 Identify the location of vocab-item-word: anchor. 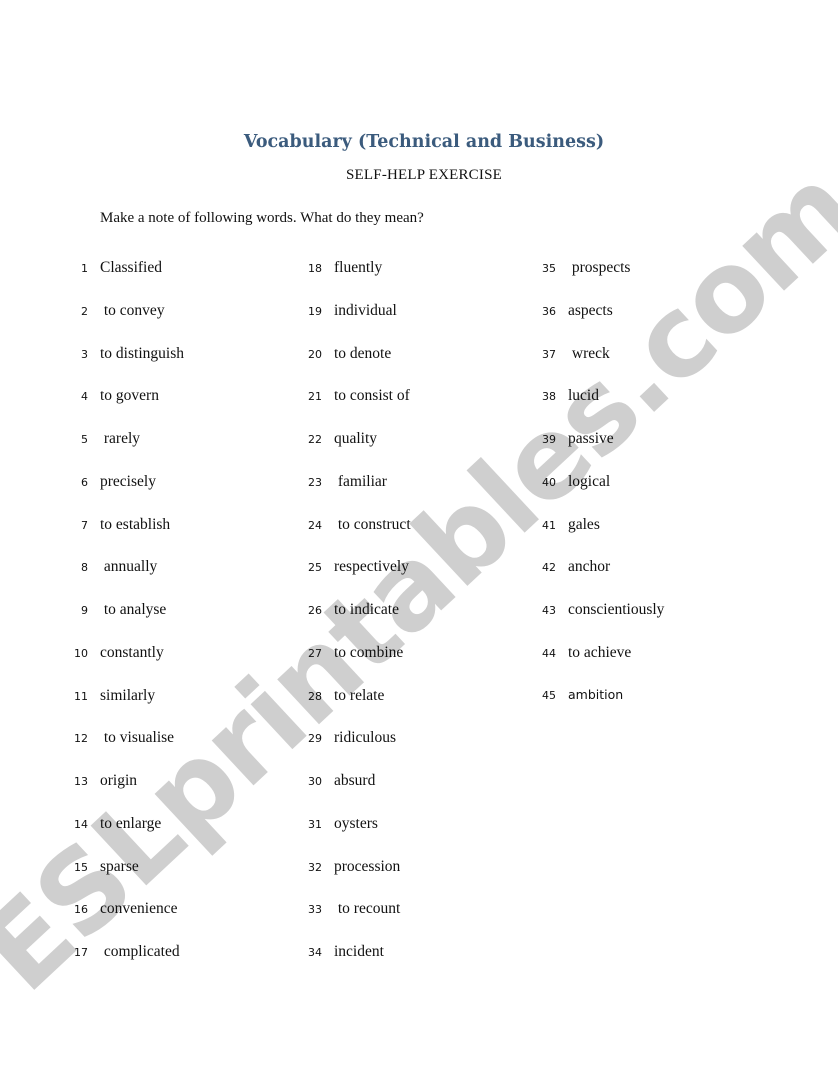
(589, 567).